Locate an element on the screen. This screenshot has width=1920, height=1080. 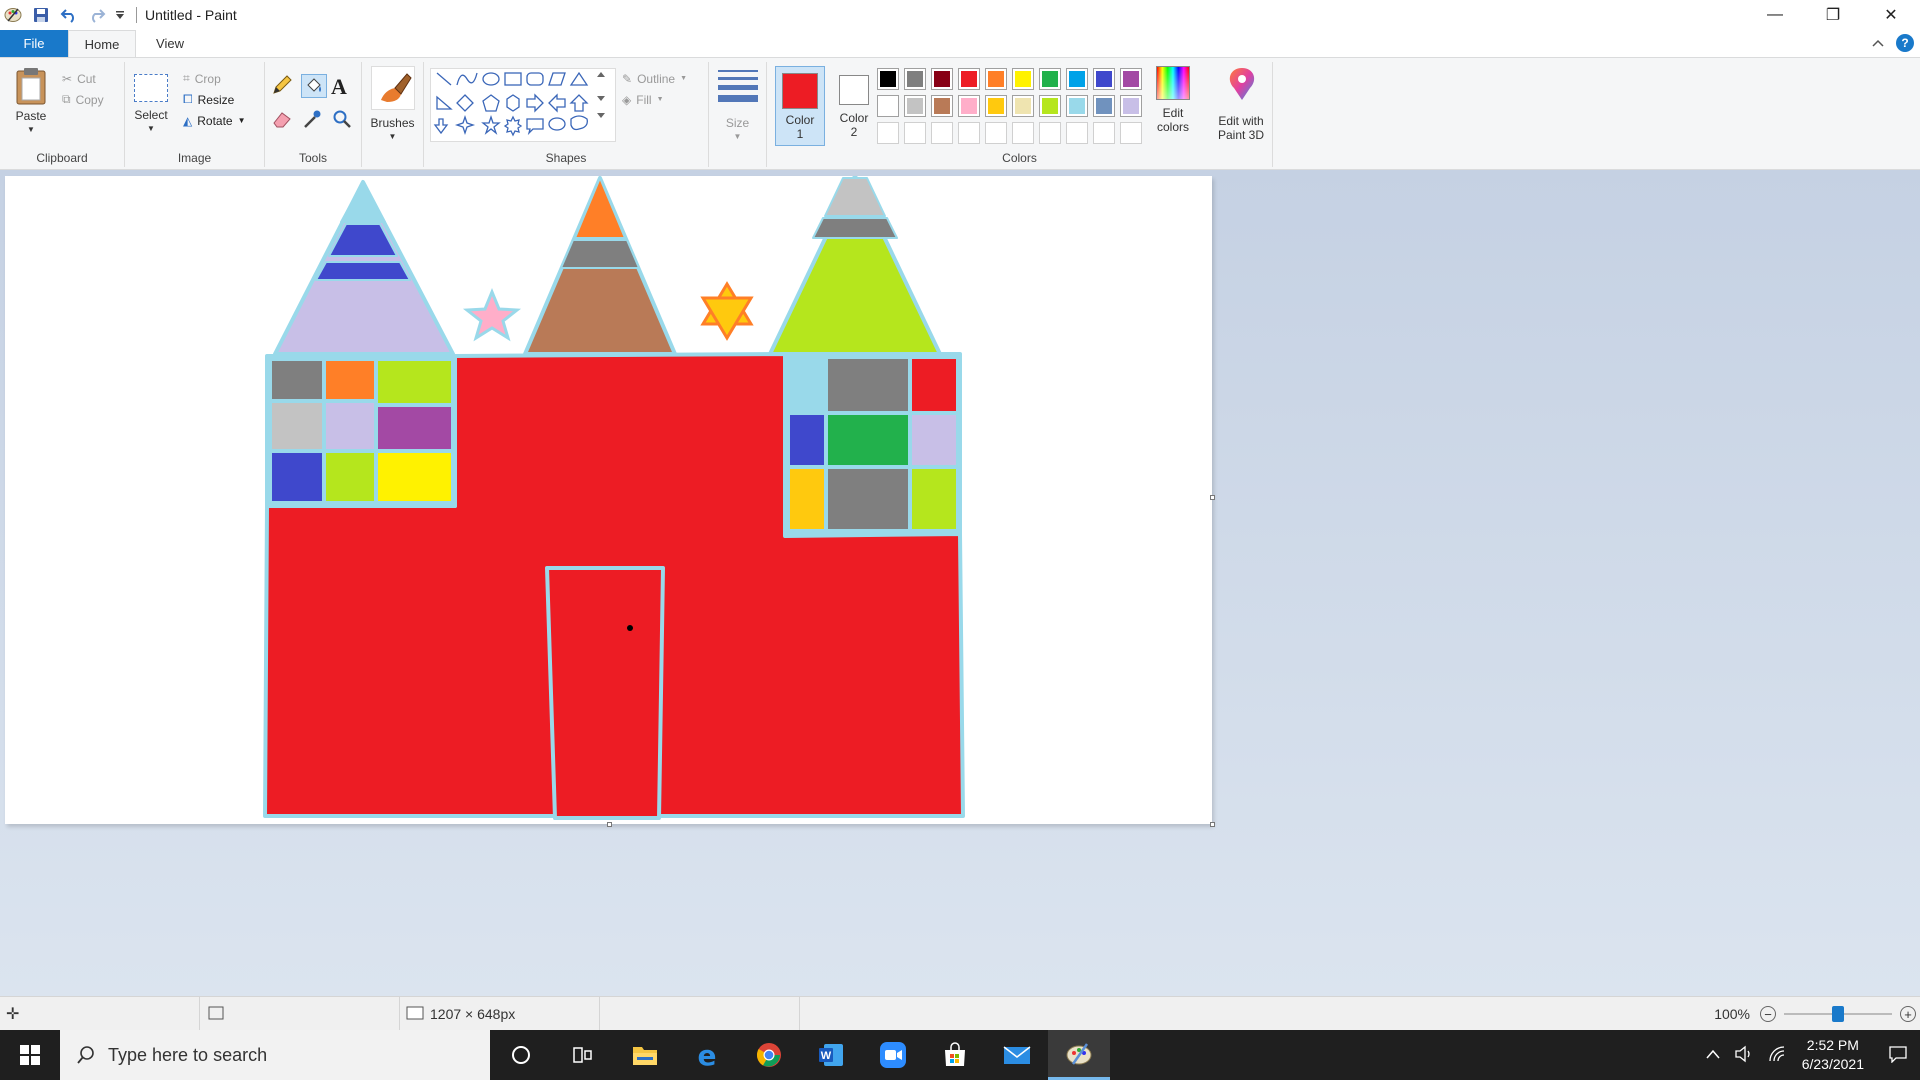
fill-button: ◈ Fill ▼ is located at coordinates (654, 99).